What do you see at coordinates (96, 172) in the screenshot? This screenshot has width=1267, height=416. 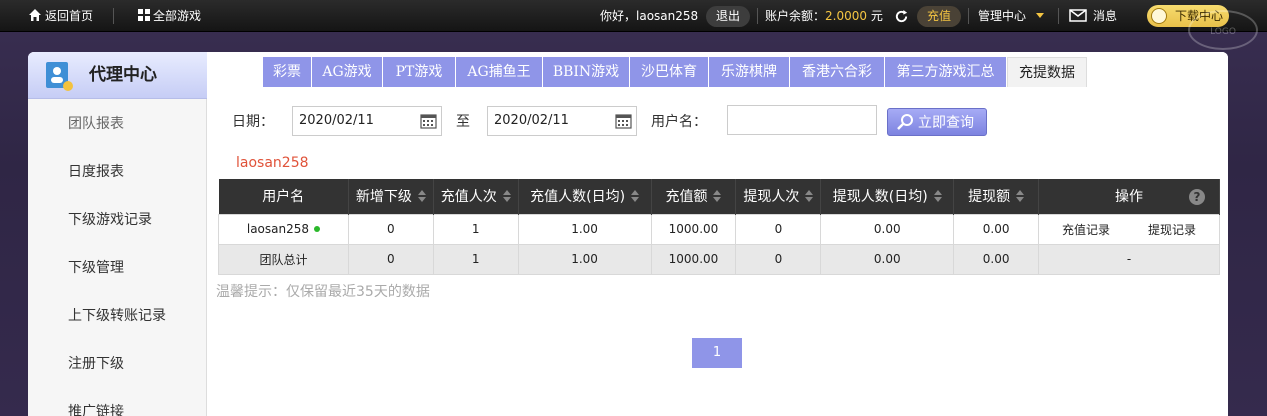 I see `sidebar-item-daily-report: 日度报表` at bounding box center [96, 172].